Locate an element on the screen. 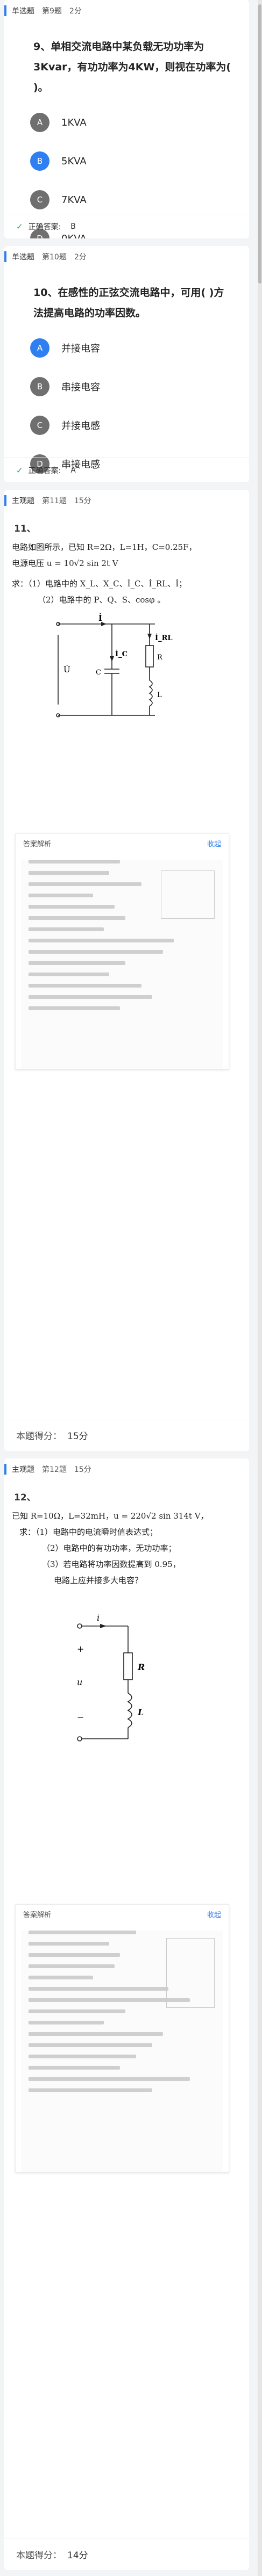 Image resolution: width=262 pixels, height=2576 pixels. circuit-label-i: İ is located at coordinates (100, 618).